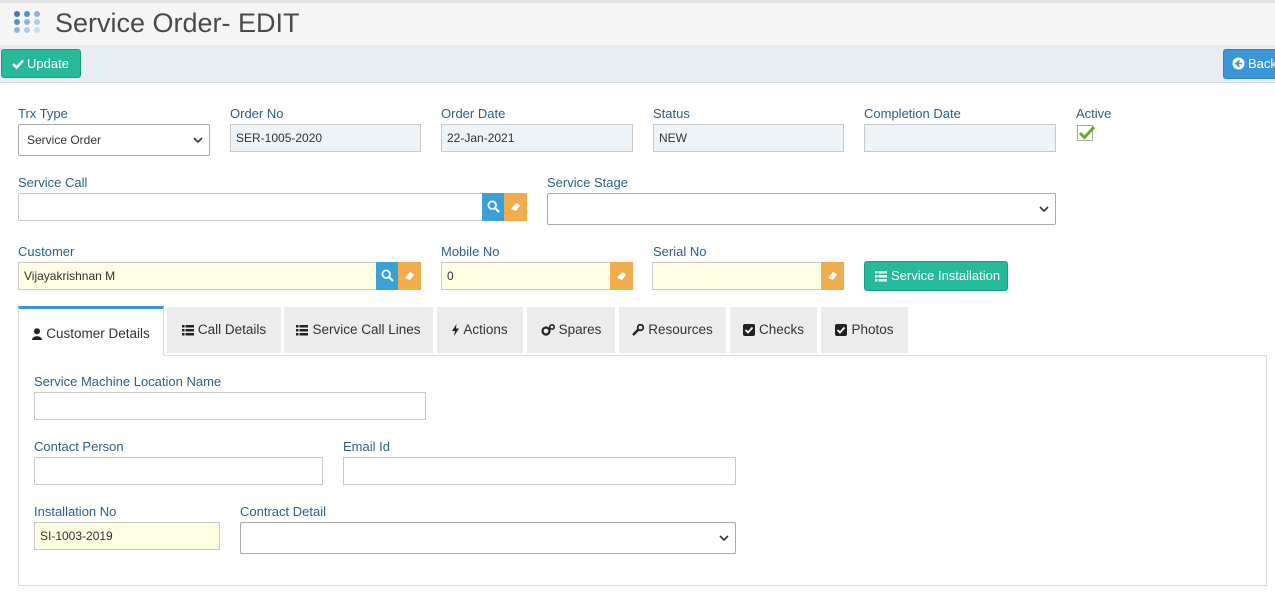  I want to click on tab-divider, so click(642, 355).